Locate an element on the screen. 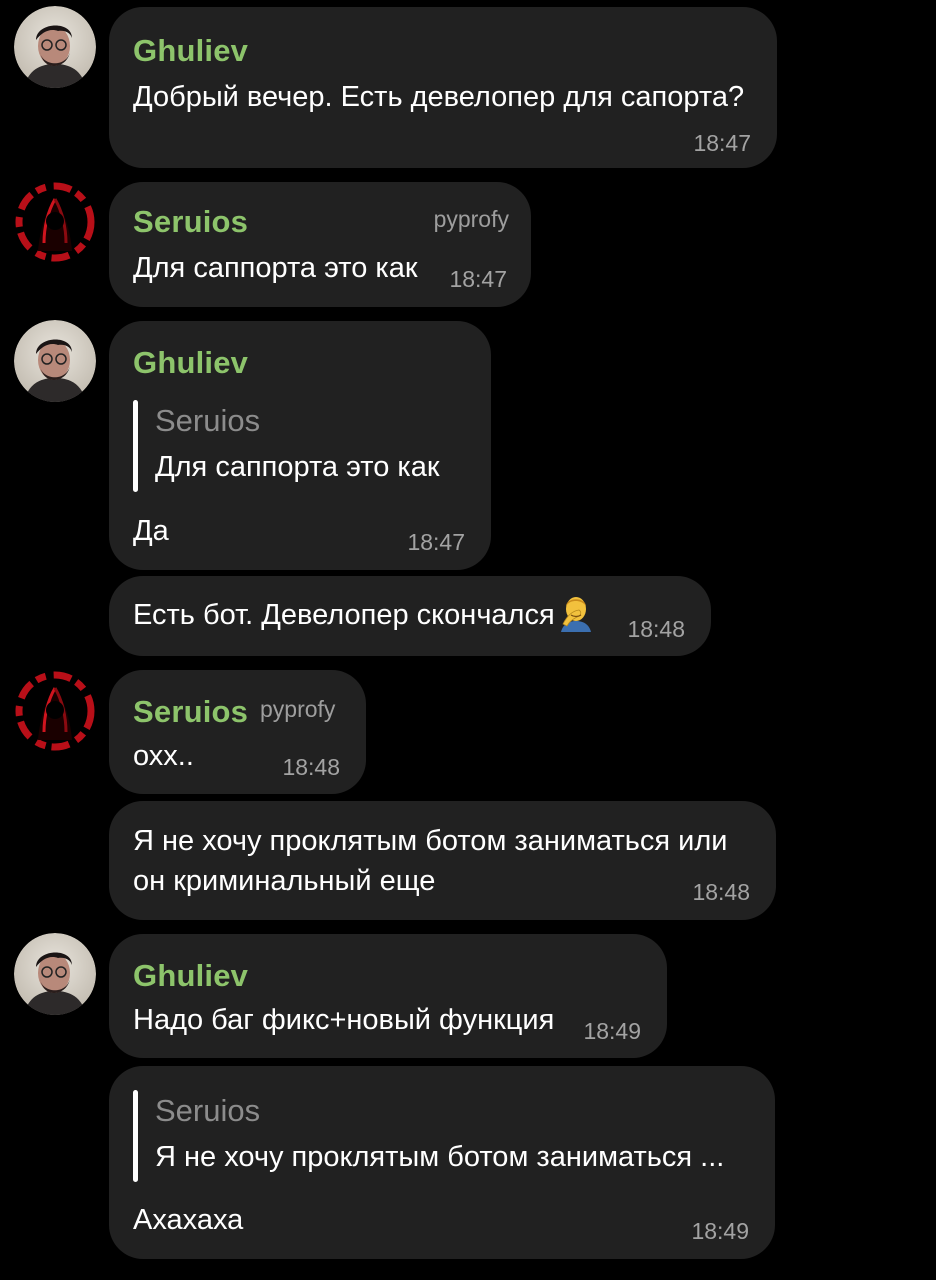 The image size is (936, 1280). message-text: Ахахаха is located at coordinates (188, 1220).